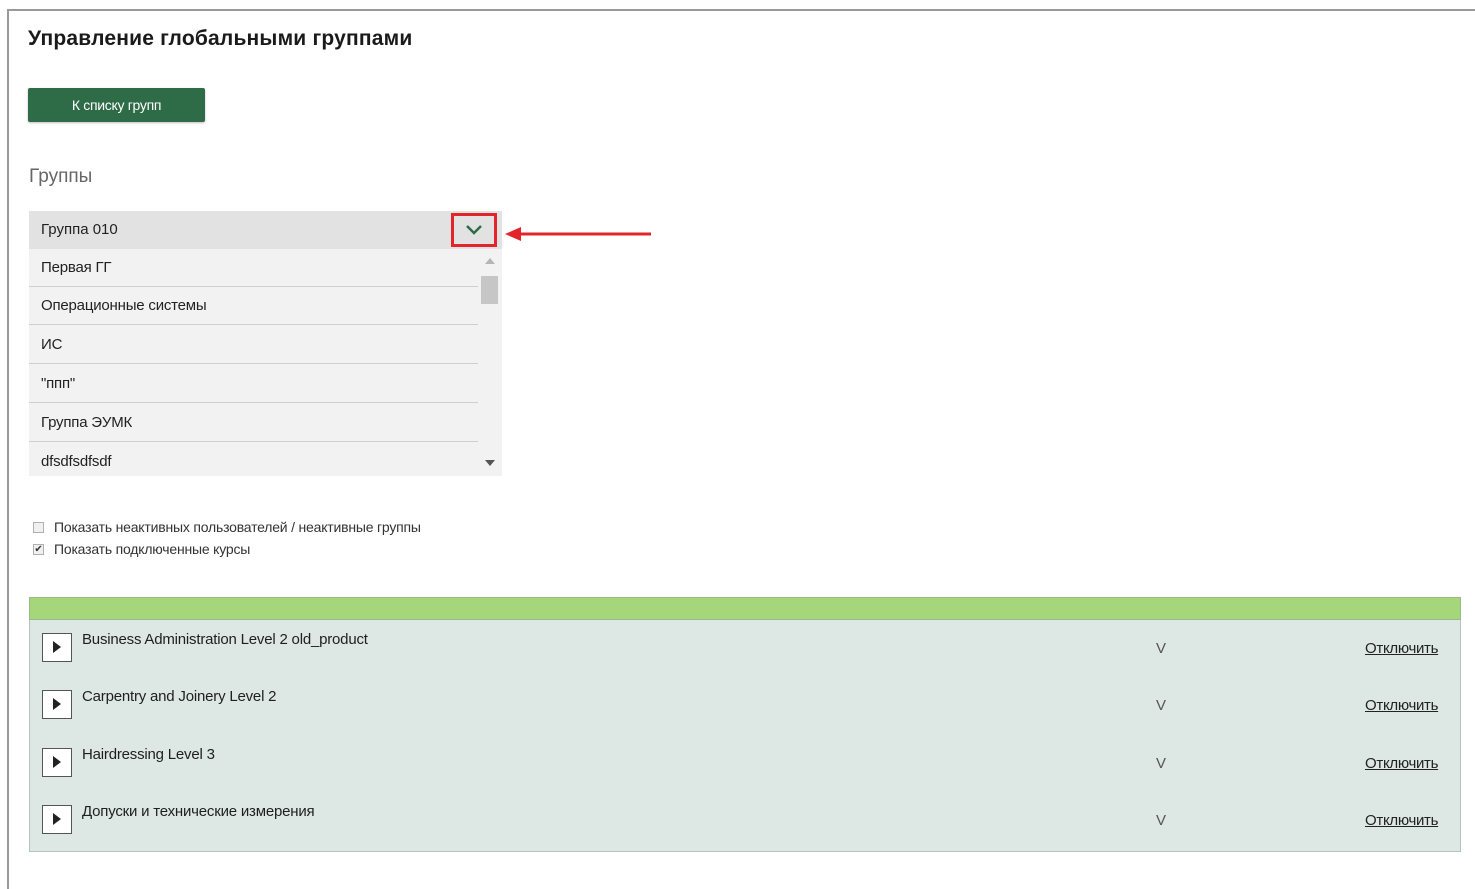  I want to click on back-to-groups-button: К списку групп, so click(116, 105).